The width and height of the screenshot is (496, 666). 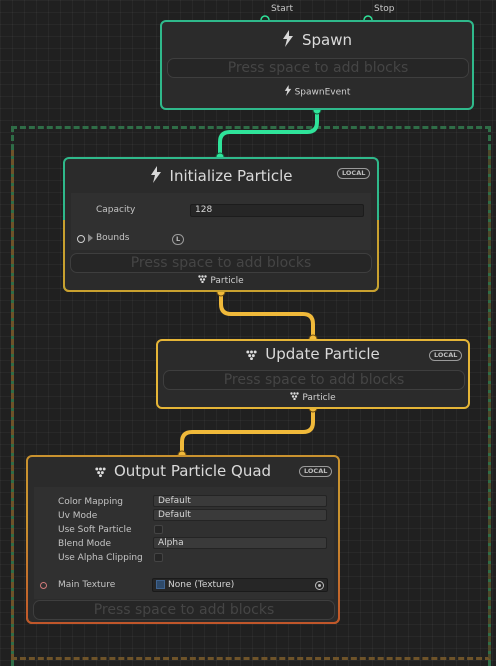 I want to click on update-title-text: Update Particle, so click(x=322, y=354).